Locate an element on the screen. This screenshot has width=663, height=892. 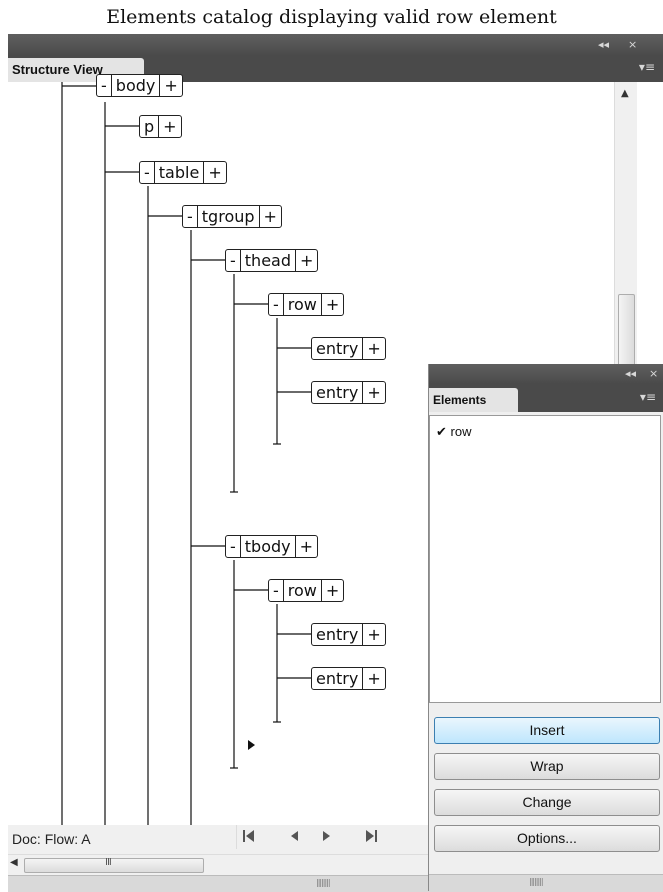
wrap-button: Wrap is located at coordinates (547, 766).